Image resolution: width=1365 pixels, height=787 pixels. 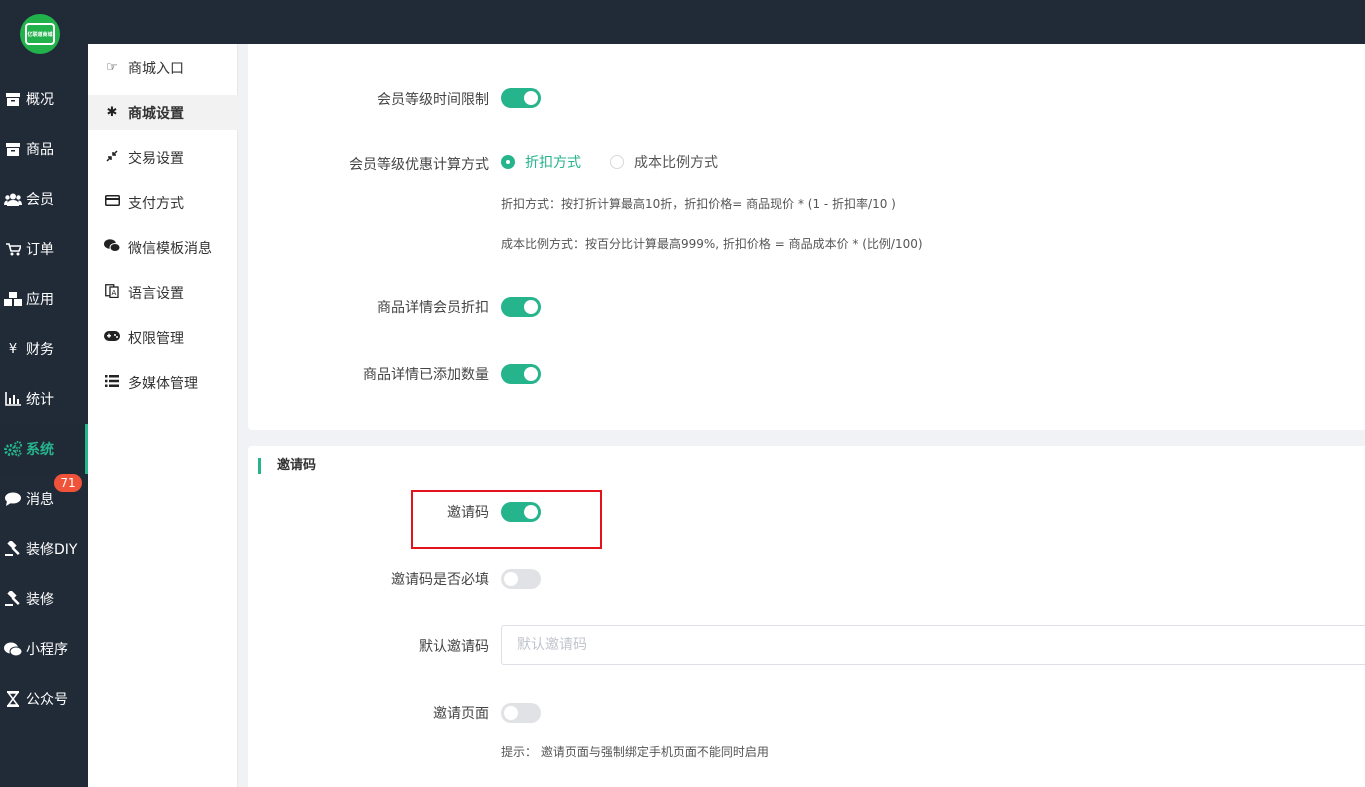 What do you see at coordinates (156, 68) in the screenshot?
I see `submenu-item-label: 商城入口` at bounding box center [156, 68].